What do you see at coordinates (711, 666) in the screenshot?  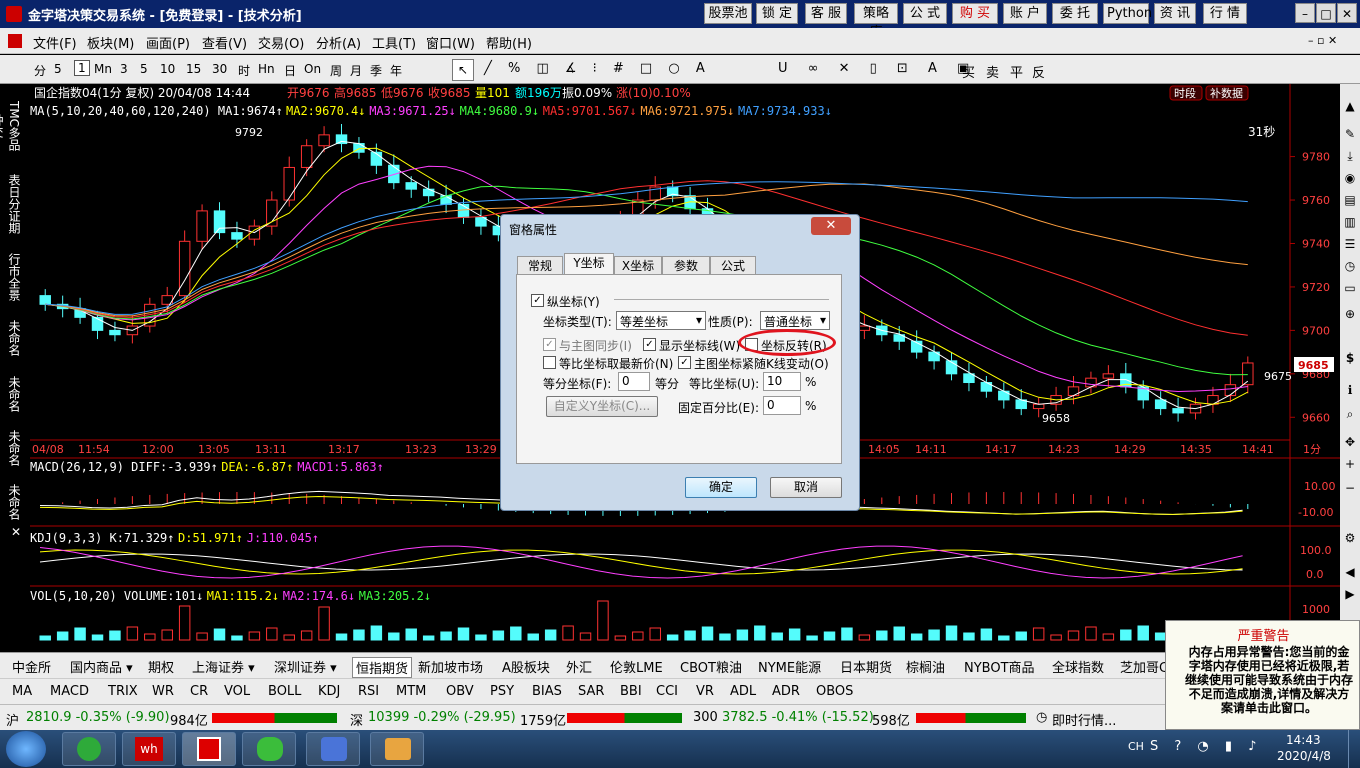 I see `market-tab-10: CBOT粮油` at bounding box center [711, 666].